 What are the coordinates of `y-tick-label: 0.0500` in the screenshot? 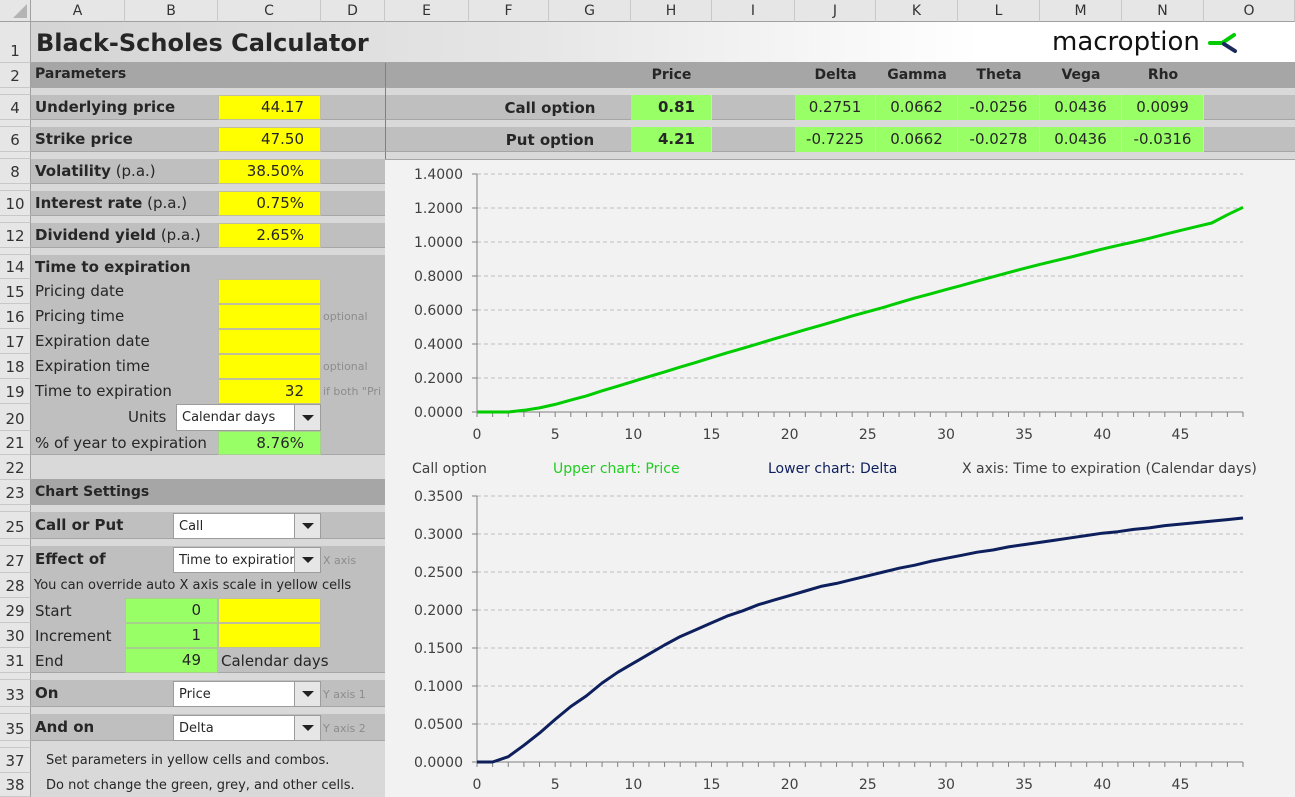 It's located at (438, 725).